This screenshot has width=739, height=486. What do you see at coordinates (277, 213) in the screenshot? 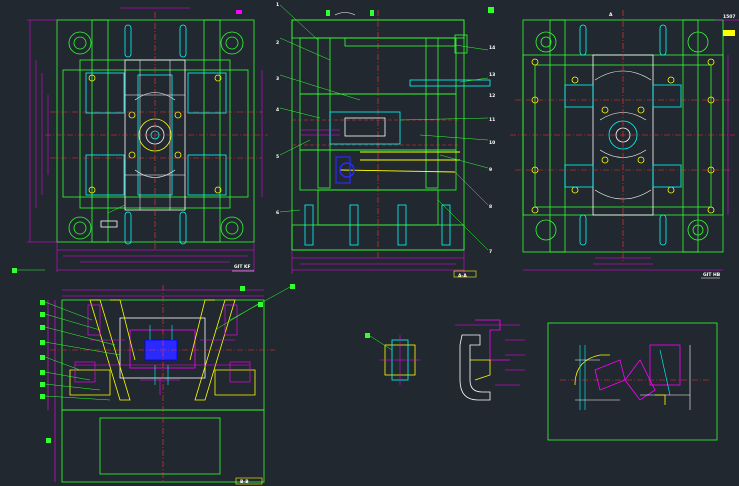
I see `svg-text: 6` at bounding box center [277, 213].